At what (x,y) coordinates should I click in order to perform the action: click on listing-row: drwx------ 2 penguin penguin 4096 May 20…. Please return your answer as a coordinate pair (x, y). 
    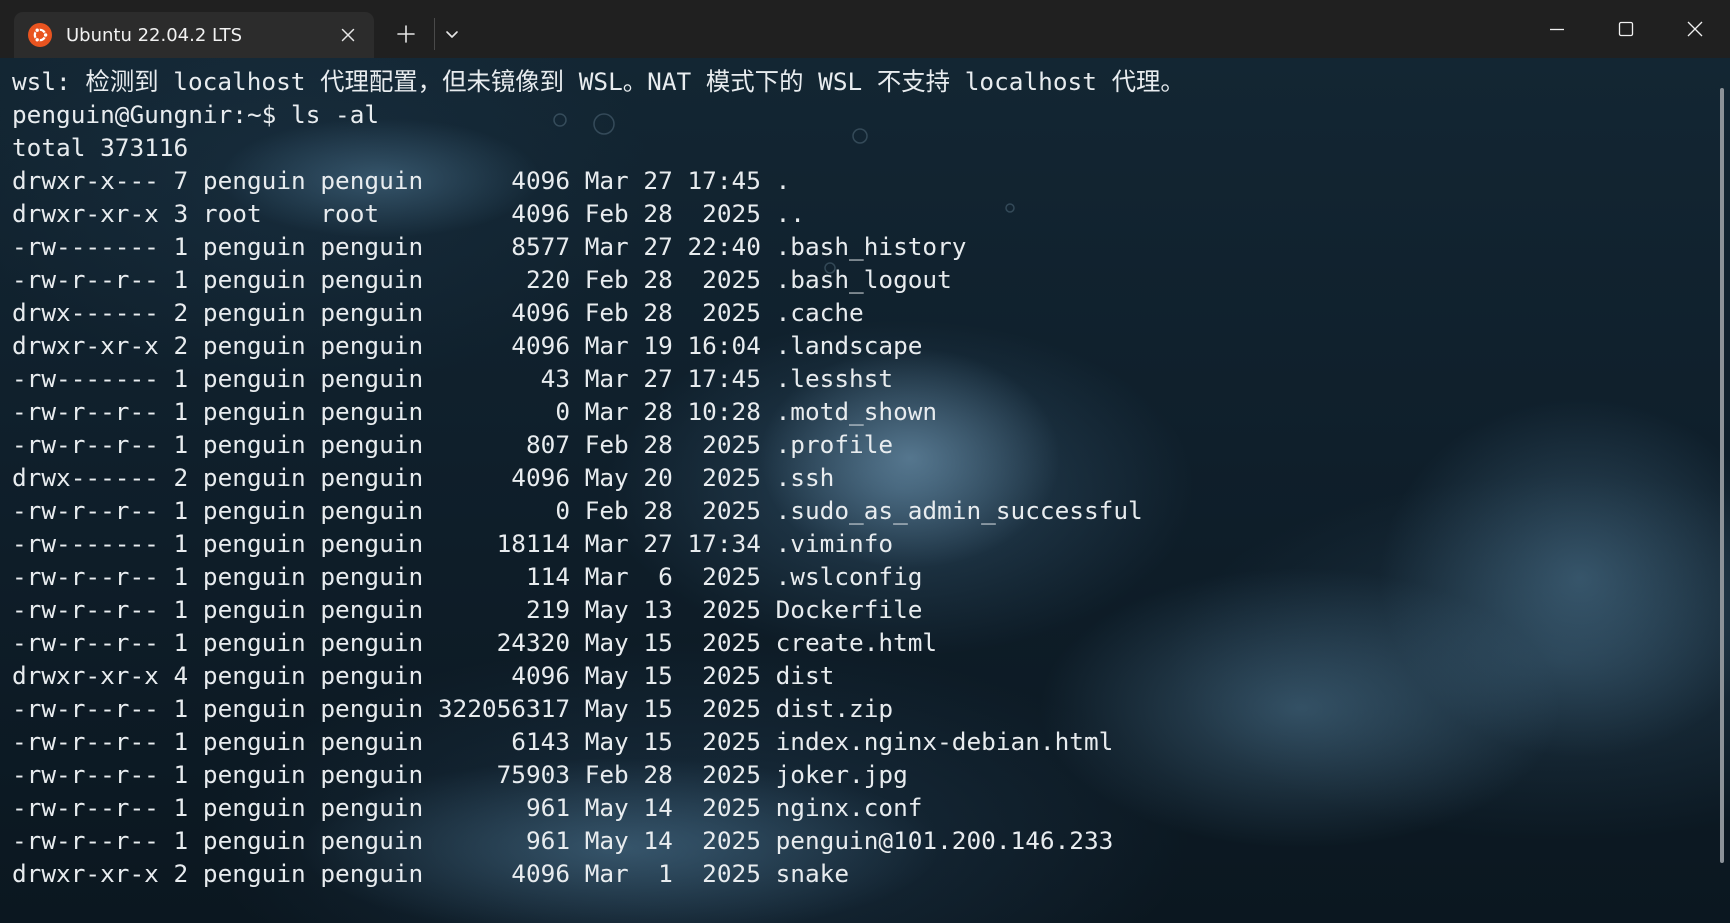
    Looking at the image, I should click on (423, 477).